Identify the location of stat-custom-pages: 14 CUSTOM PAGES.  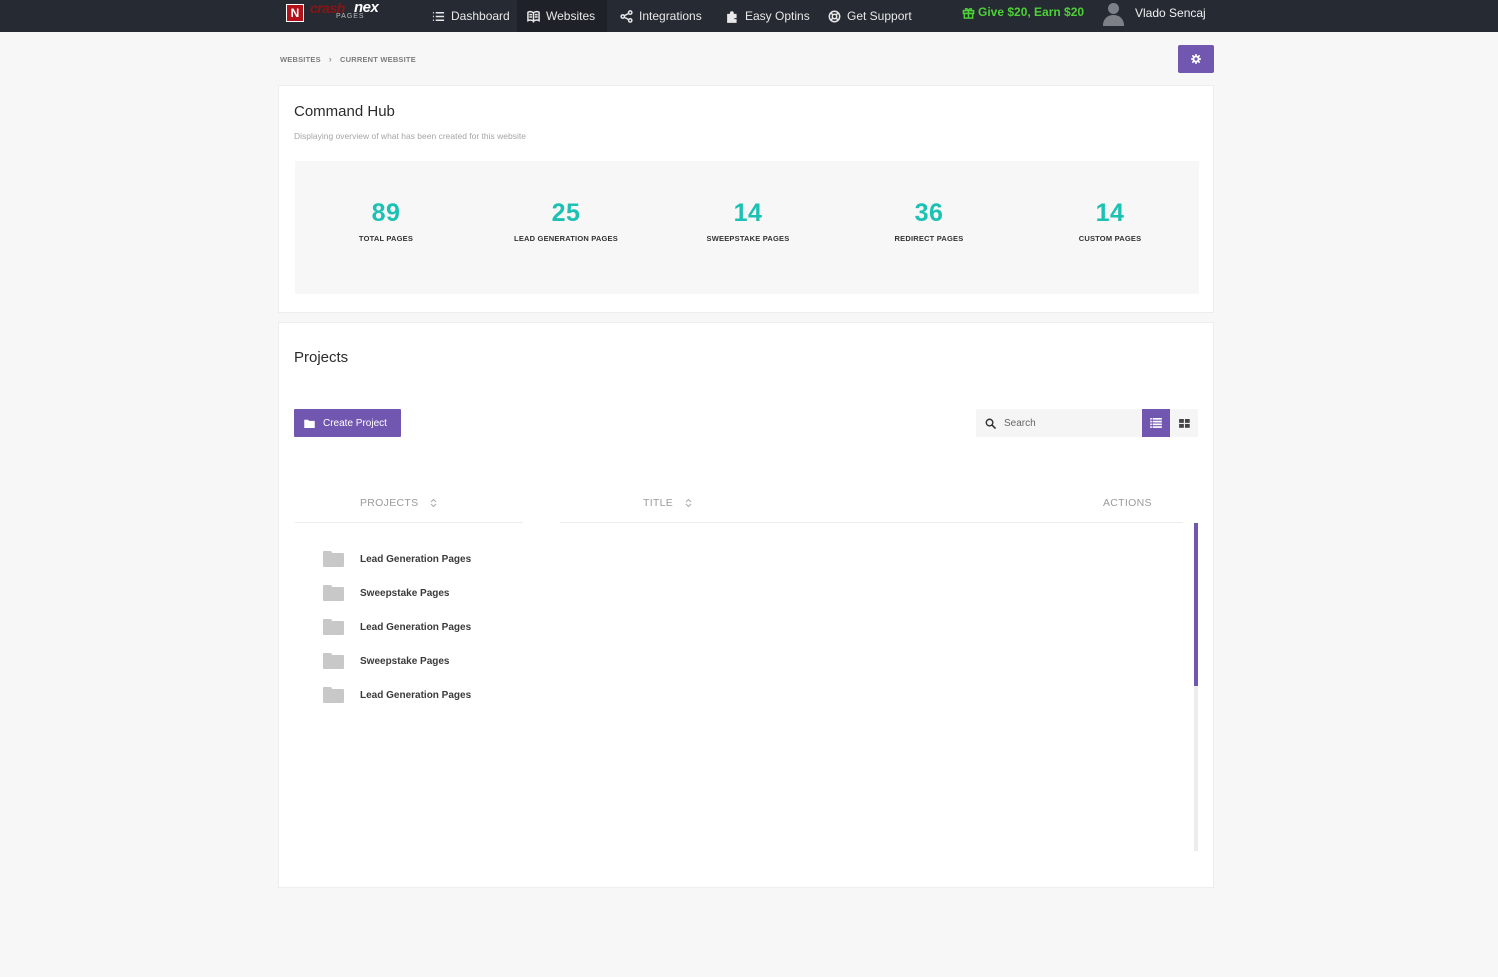
(1110, 221).